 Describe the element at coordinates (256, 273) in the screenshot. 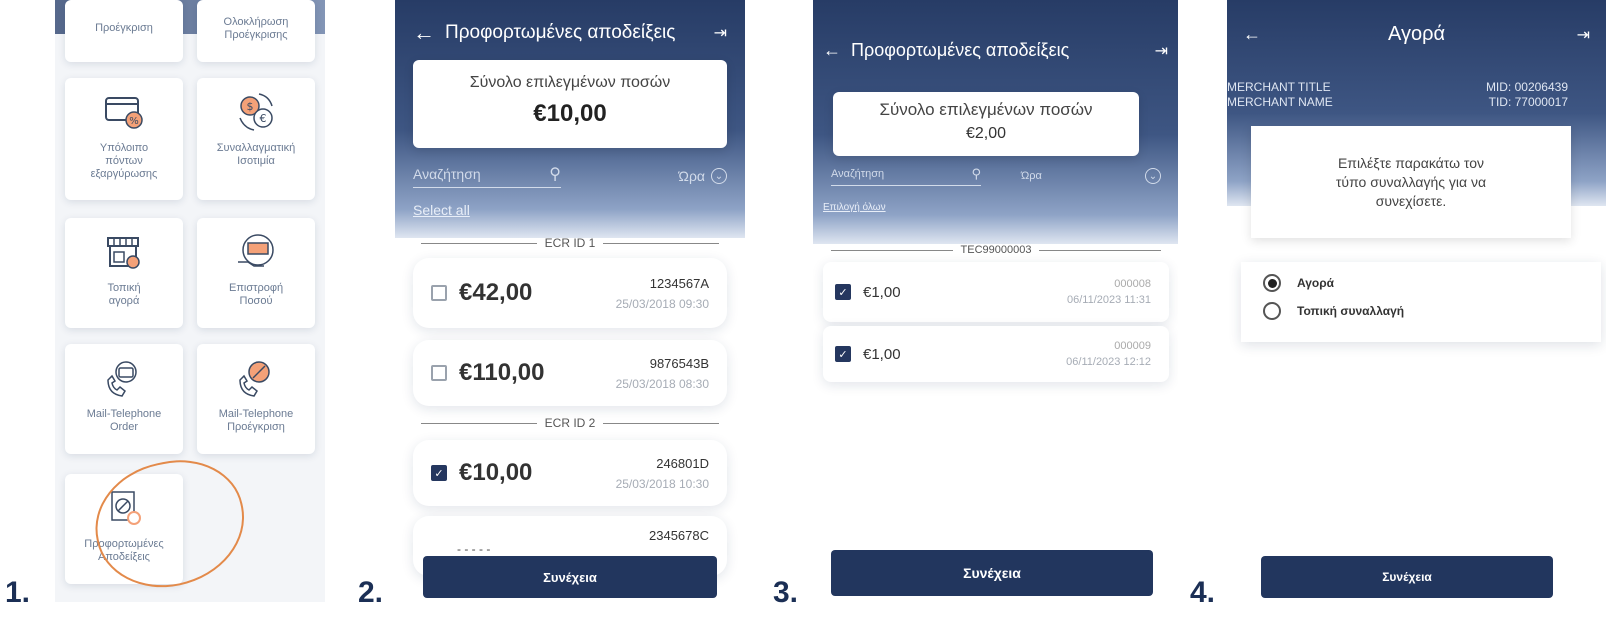

I see `tile-refund: Επιστροφή Ποσού` at that location.